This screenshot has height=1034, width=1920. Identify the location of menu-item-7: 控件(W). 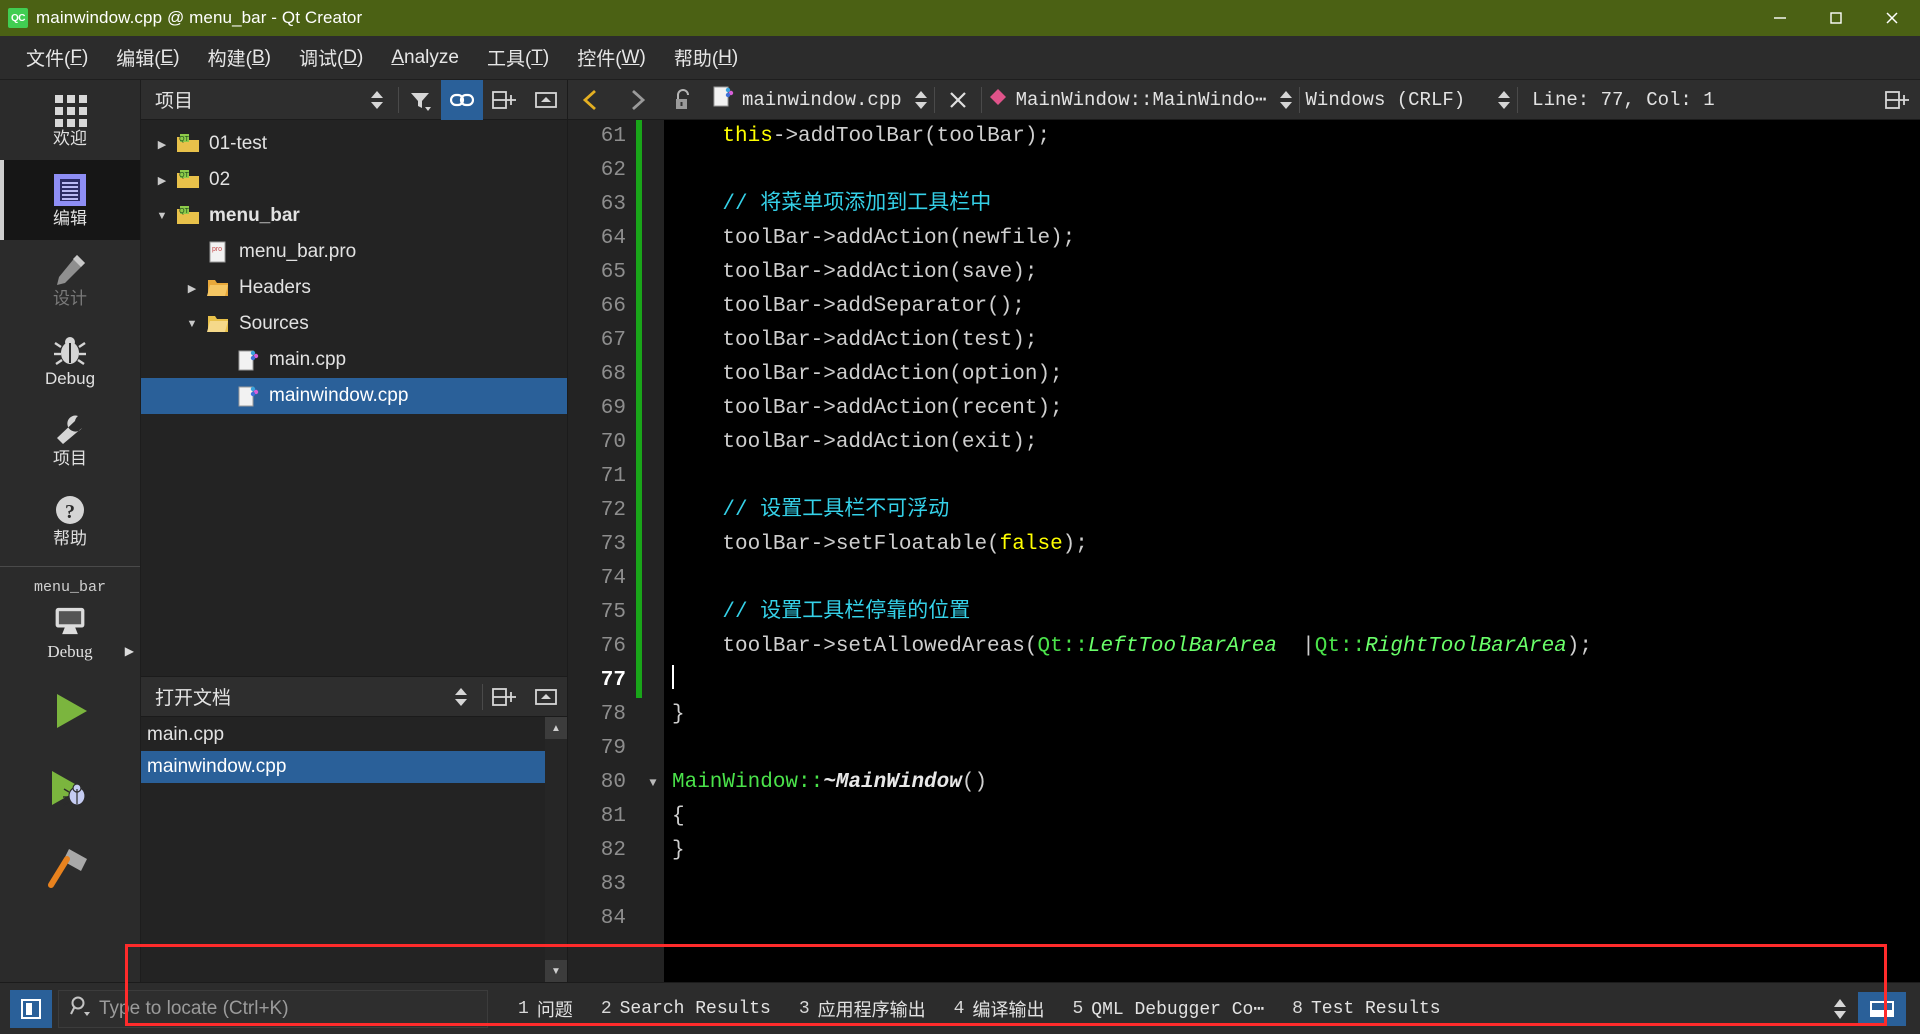
(611, 58).